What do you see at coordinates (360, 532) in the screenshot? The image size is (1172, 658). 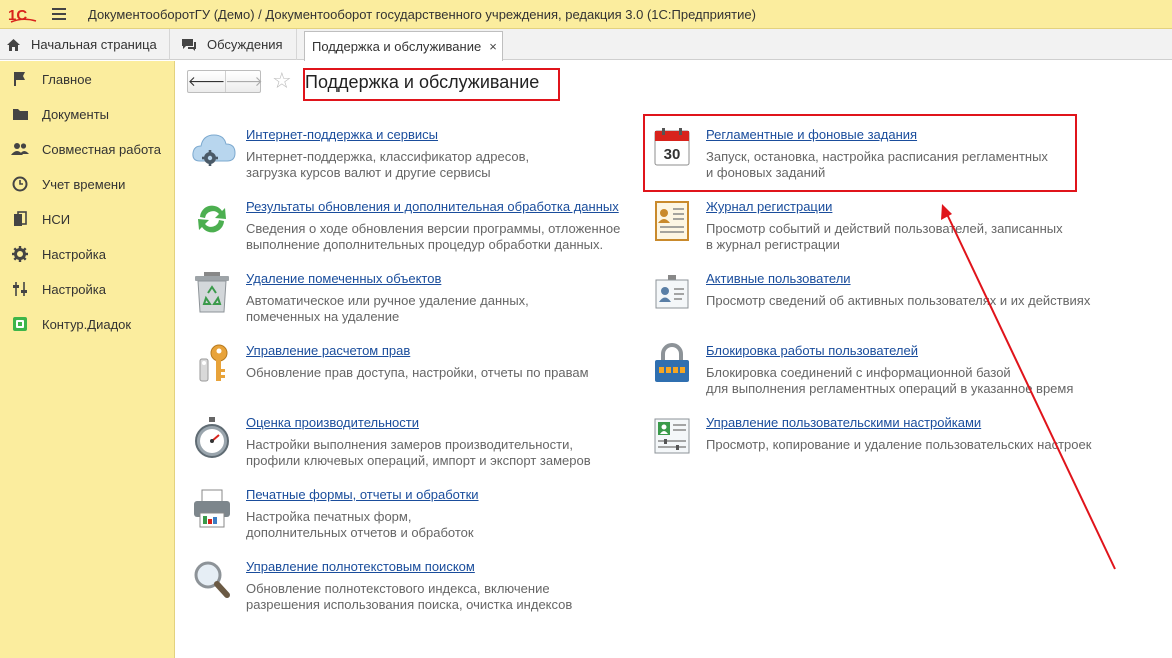 I see `description-line: дополнительных отчетов и обработок` at bounding box center [360, 532].